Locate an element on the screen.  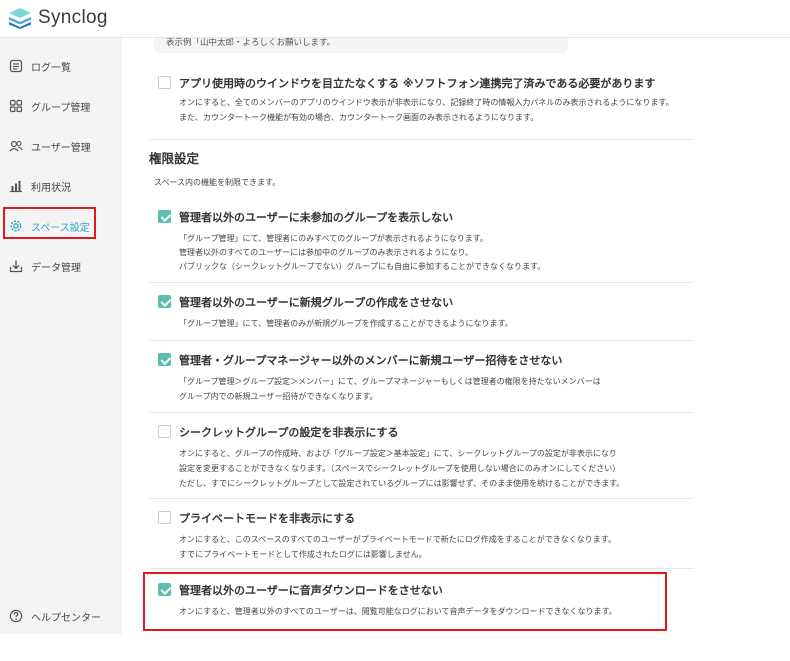
sidebar-item-usage-status: 利用状況 is located at coordinates (61, 186).